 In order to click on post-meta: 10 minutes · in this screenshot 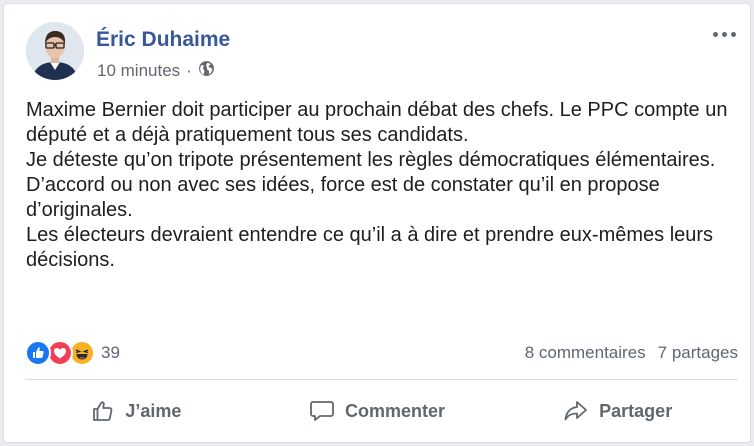, I will do `click(156, 71)`.